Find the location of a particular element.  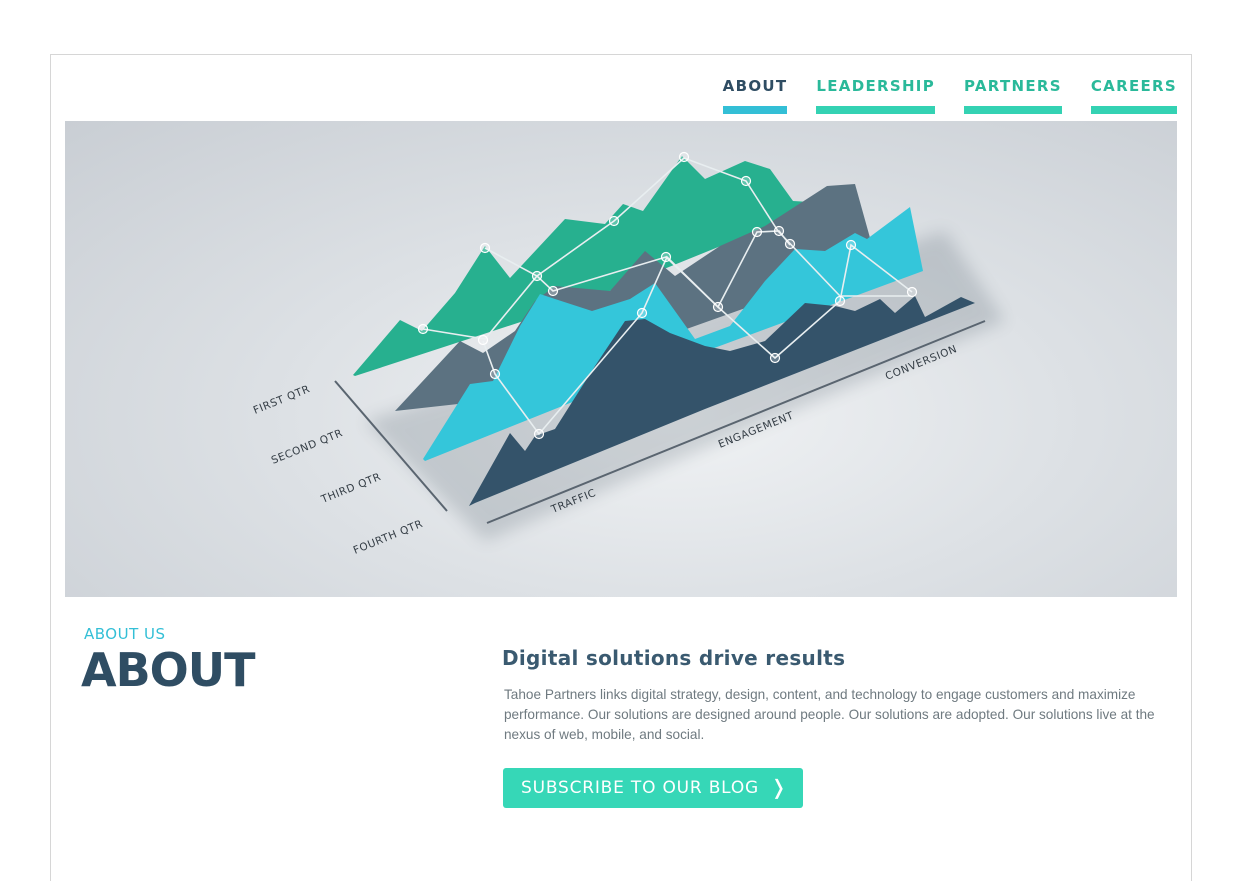

nav-leadership-label: LEADERSHIP is located at coordinates (875, 86).